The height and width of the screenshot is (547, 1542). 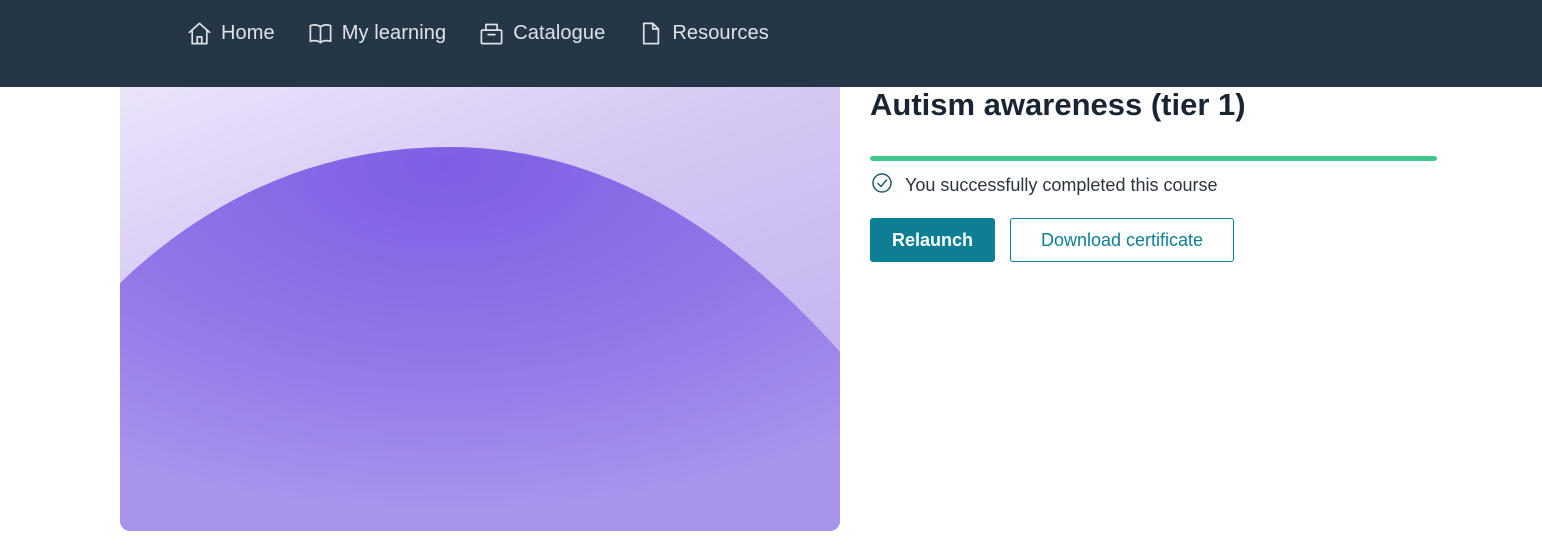 I want to click on nav-item-catalogue: Catalogue, so click(x=541, y=33).